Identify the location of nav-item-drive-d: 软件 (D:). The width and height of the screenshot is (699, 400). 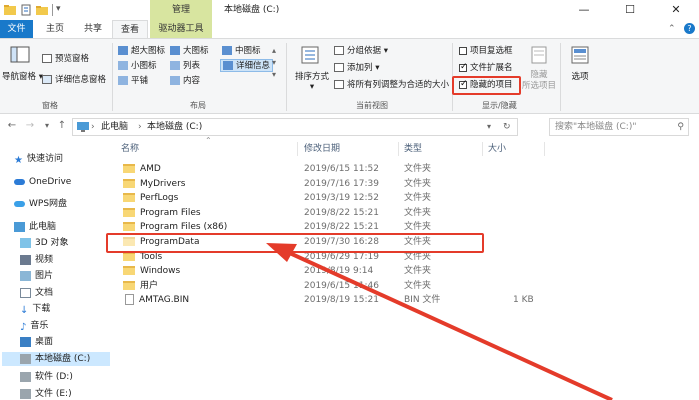
(46, 377).